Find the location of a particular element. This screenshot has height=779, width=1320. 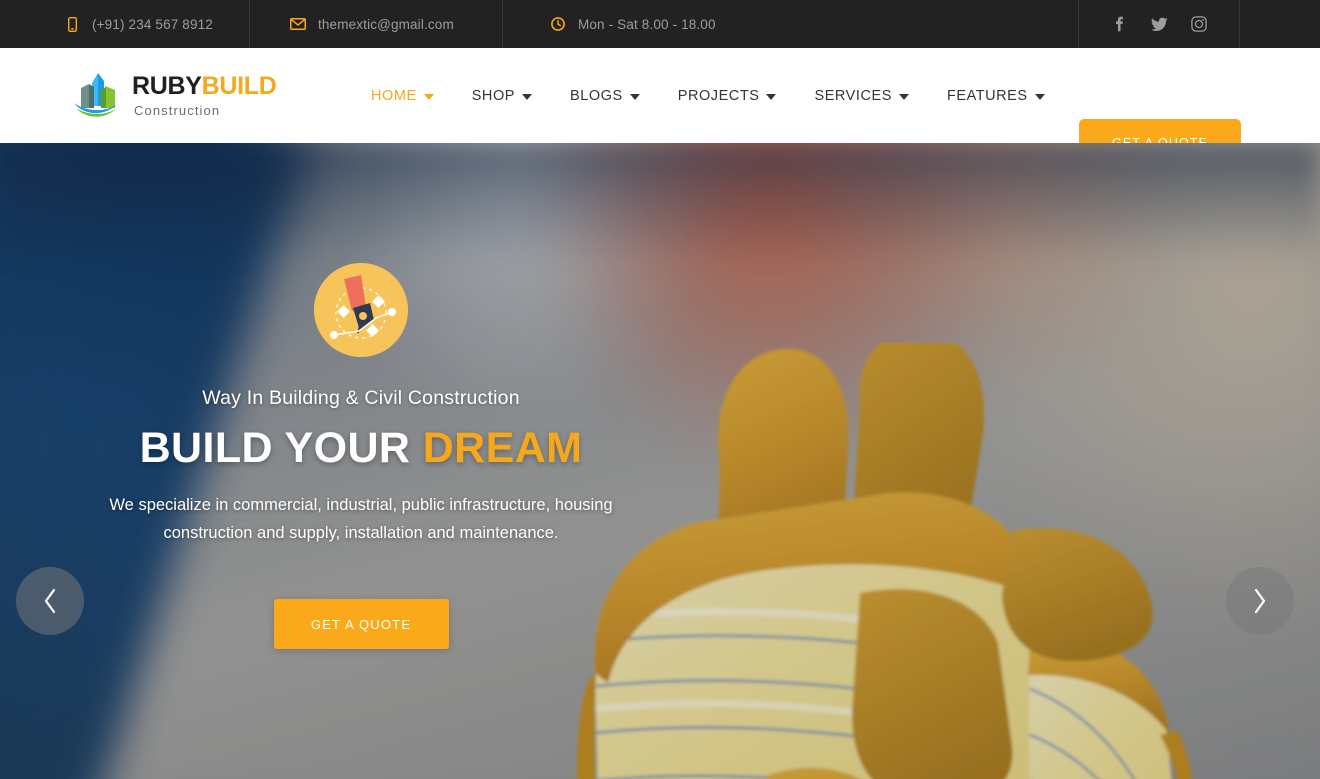

topbar-email: themextic@gmail.com is located at coordinates (376, 24).